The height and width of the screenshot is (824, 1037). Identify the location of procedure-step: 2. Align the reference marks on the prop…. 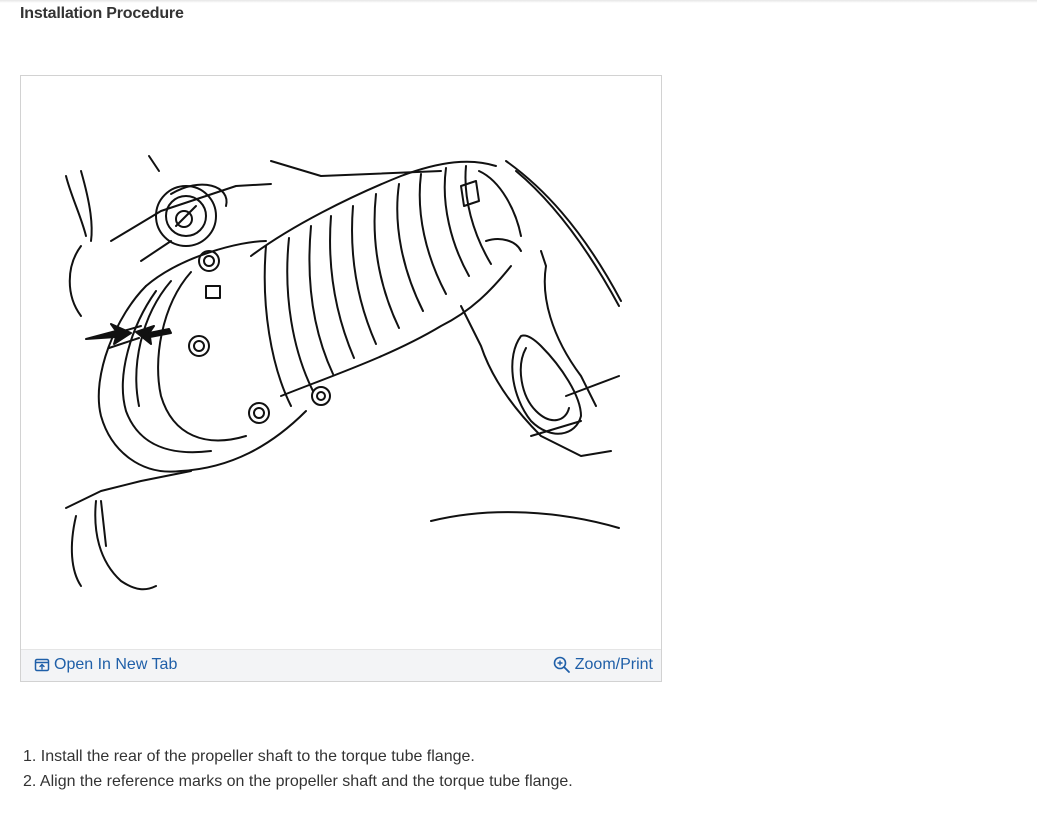
(298, 781).